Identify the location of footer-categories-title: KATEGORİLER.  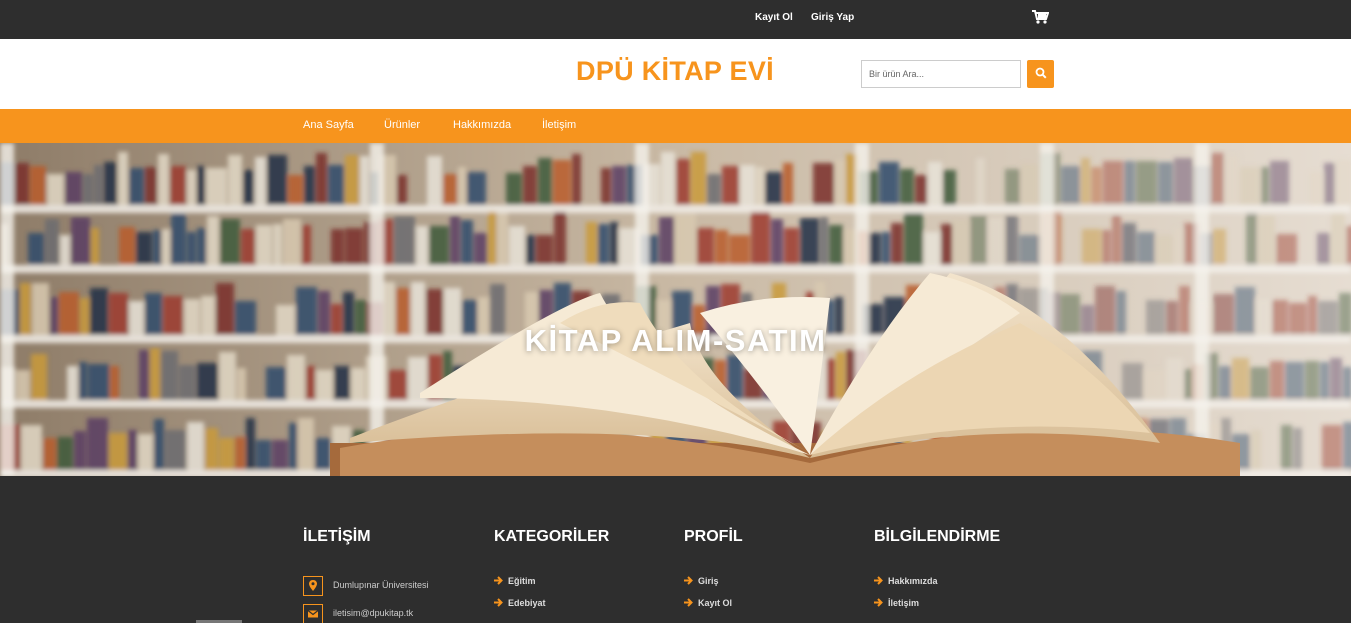
(552, 536).